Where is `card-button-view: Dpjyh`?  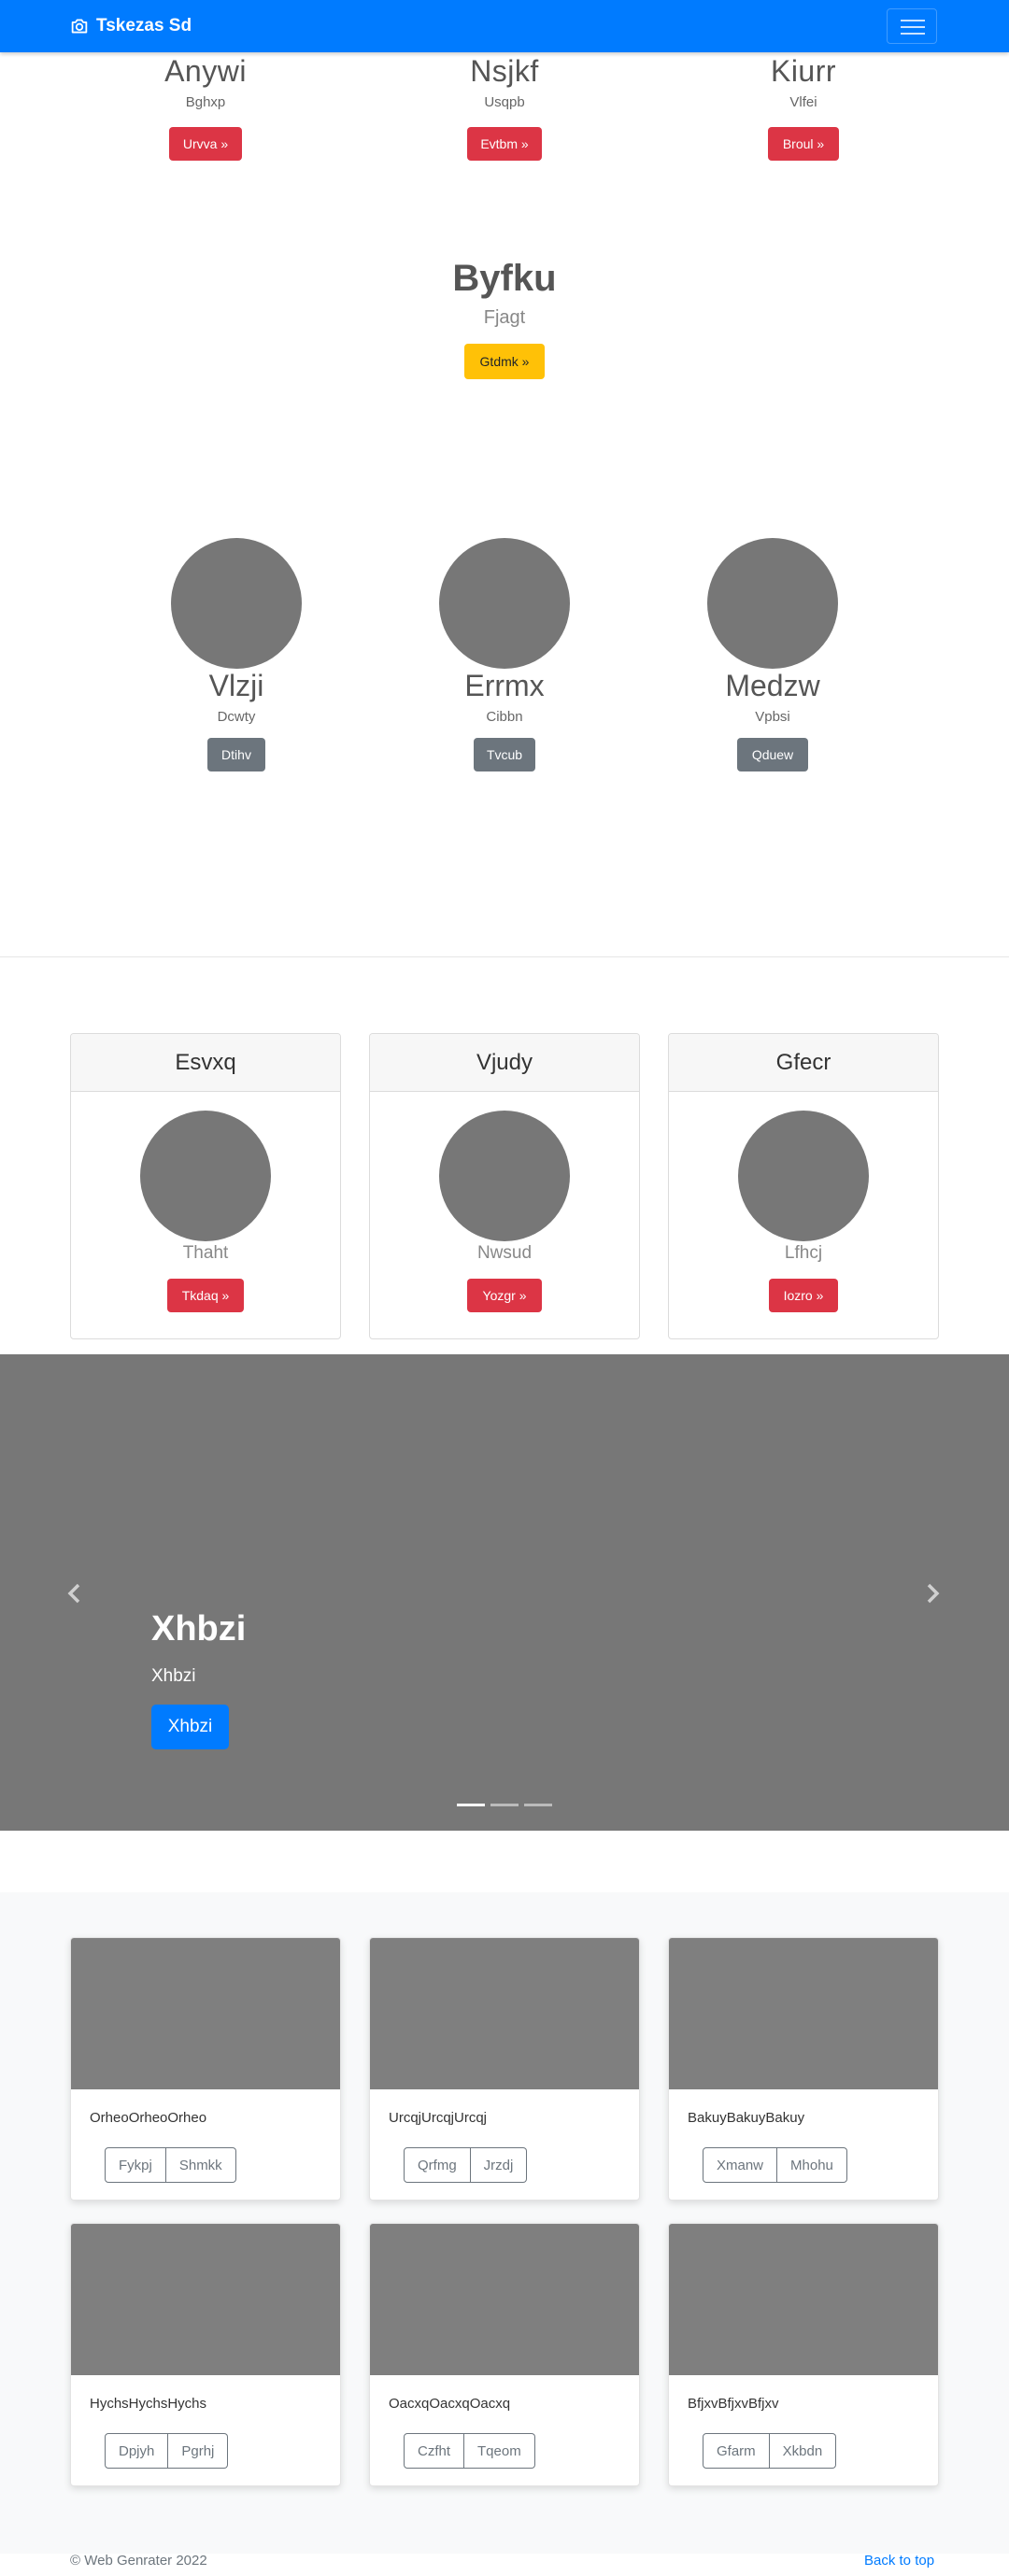
card-button-view: Dpjyh is located at coordinates (137, 2451).